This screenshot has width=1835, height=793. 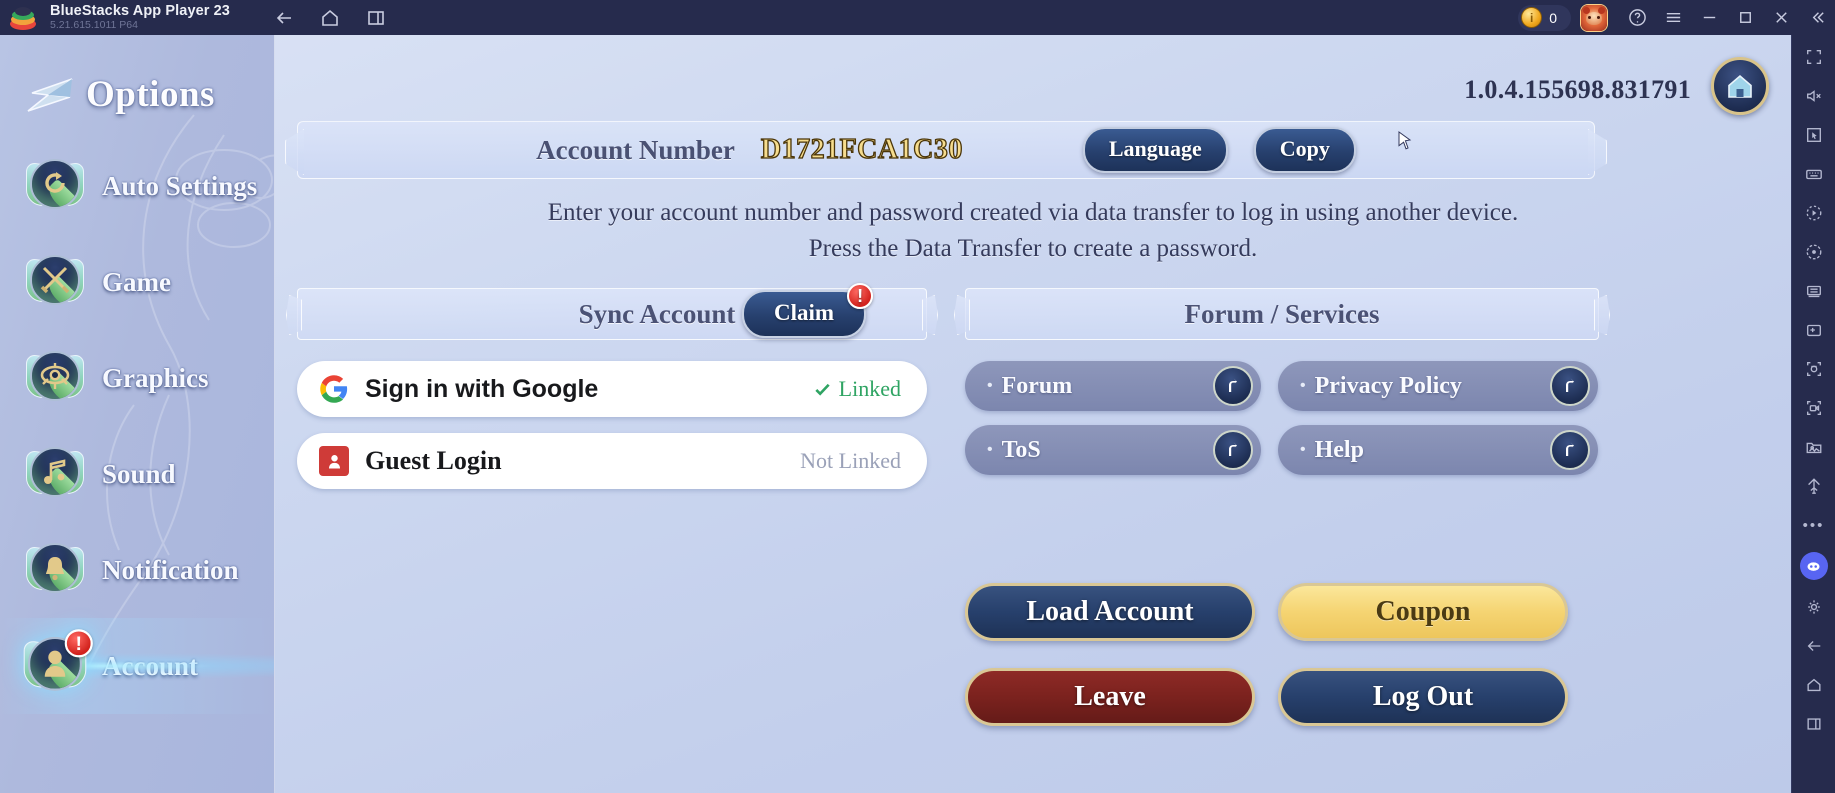 What do you see at coordinates (1339, 449) in the screenshot?
I see `help-link-label: Help` at bounding box center [1339, 449].